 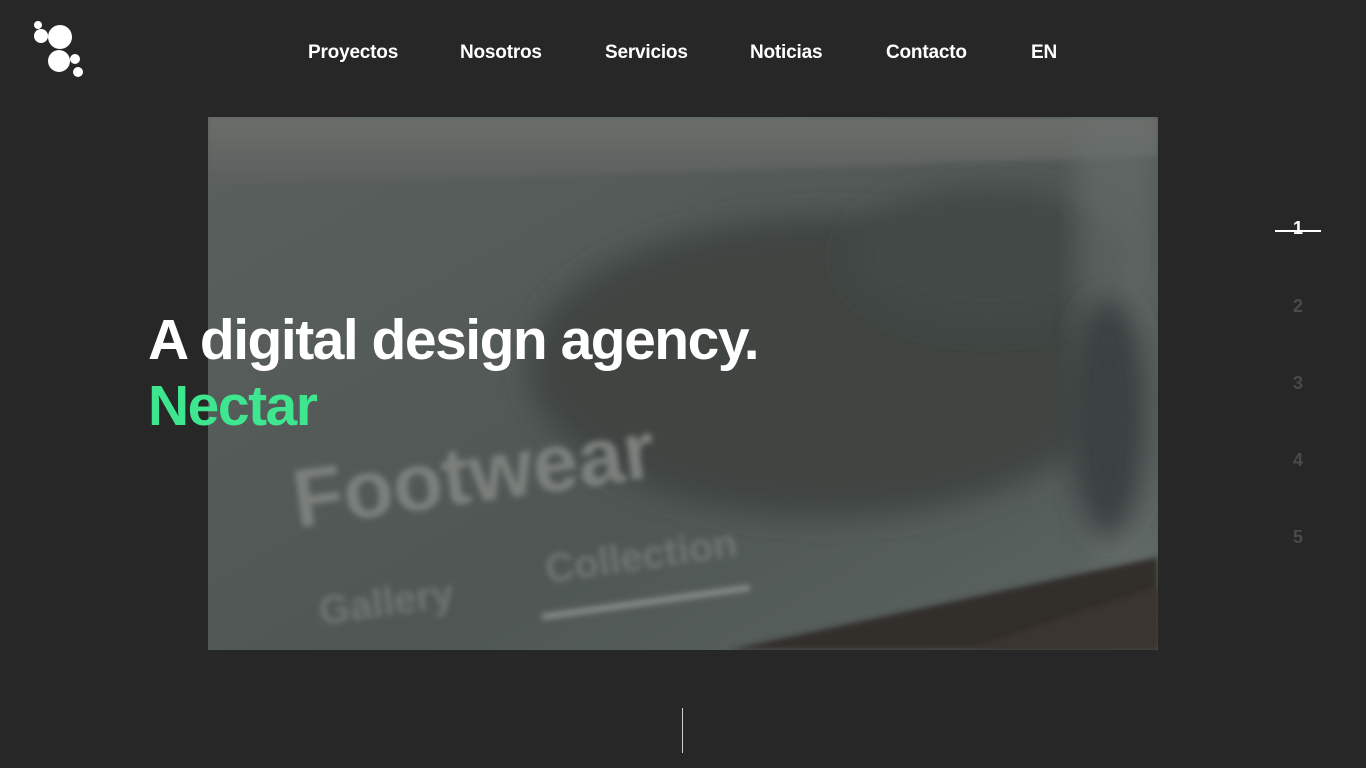 What do you see at coordinates (1298, 306) in the screenshot?
I see `slide-dot-2: 2` at bounding box center [1298, 306].